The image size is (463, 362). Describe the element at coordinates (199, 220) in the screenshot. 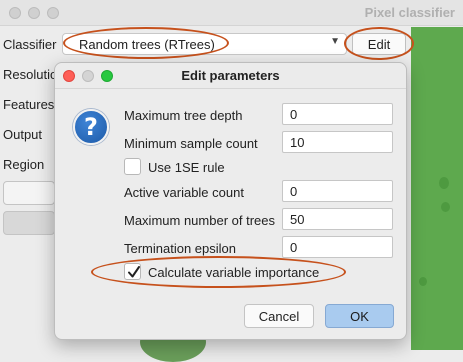

I see `max-number-trees-label: Maximum number of trees` at that location.